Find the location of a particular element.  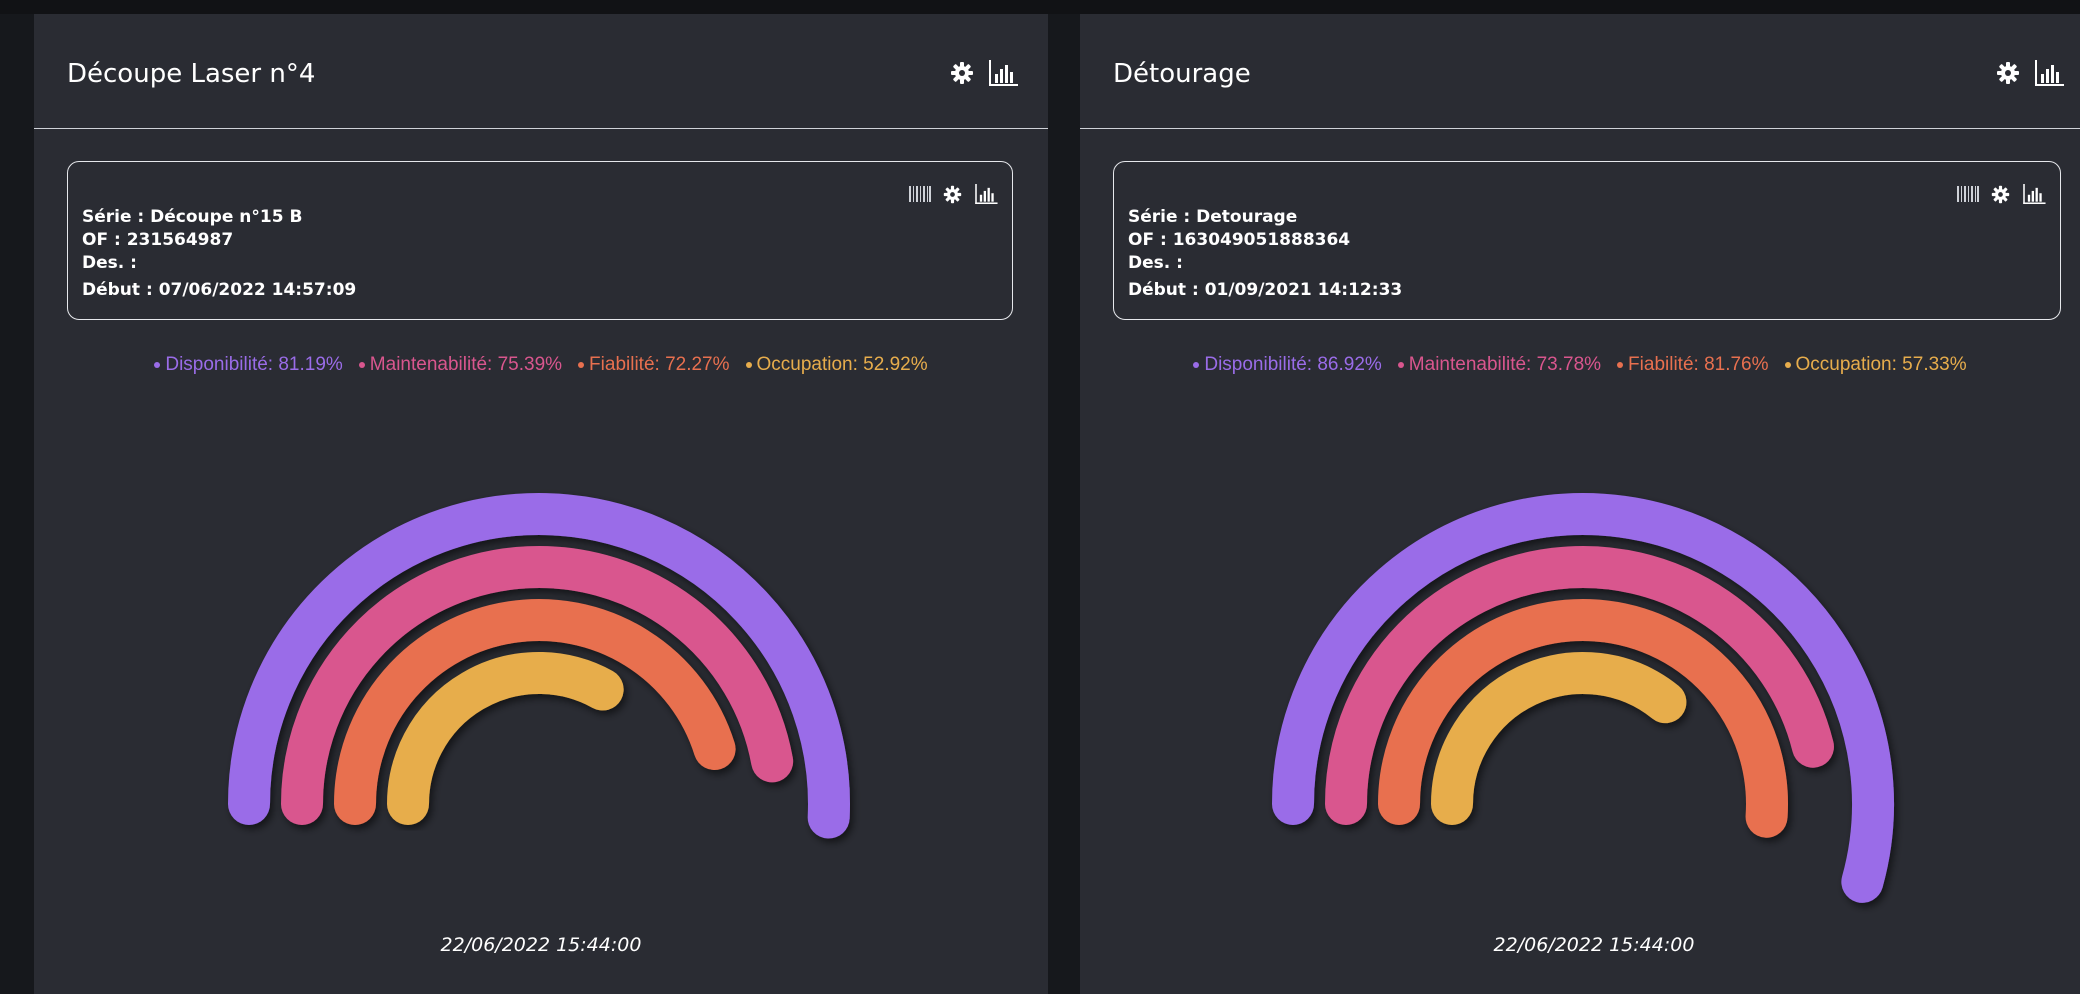

legend-label: Maintenabilité: 75.39% is located at coordinates (466, 364).